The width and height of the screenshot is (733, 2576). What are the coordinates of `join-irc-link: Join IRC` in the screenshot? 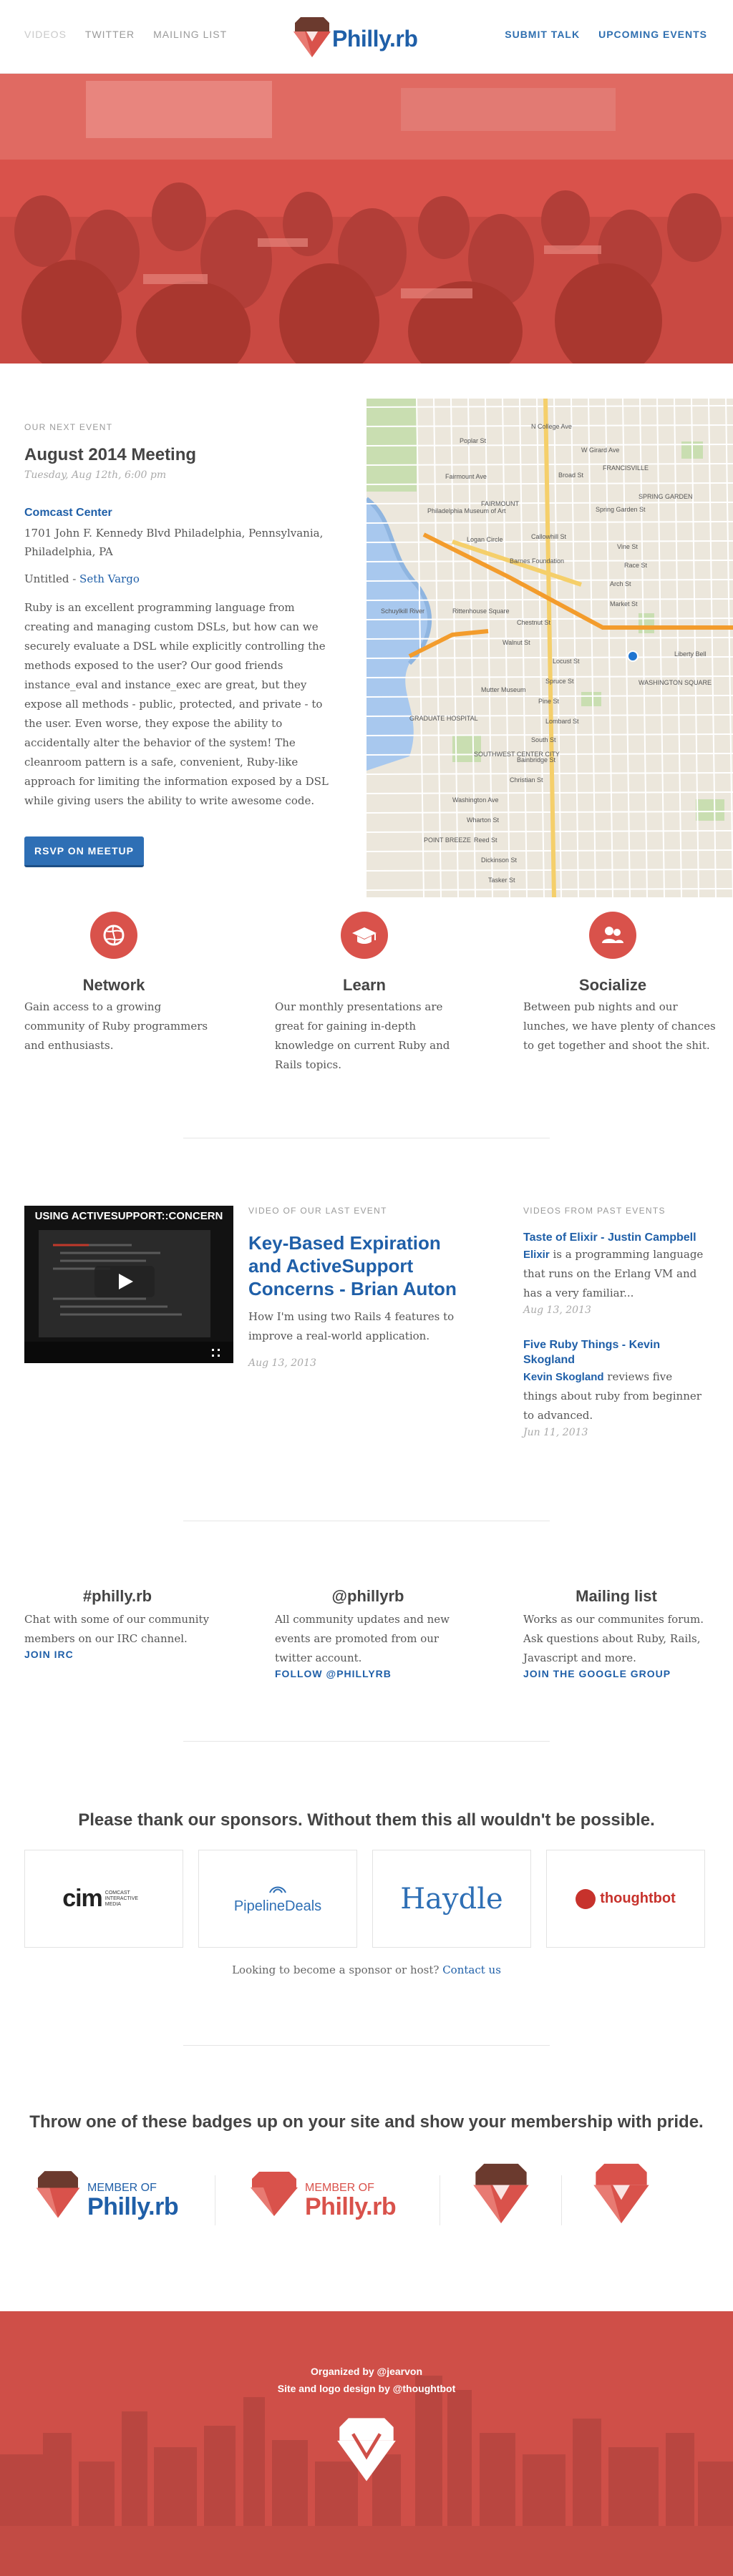 It's located at (117, 1654).